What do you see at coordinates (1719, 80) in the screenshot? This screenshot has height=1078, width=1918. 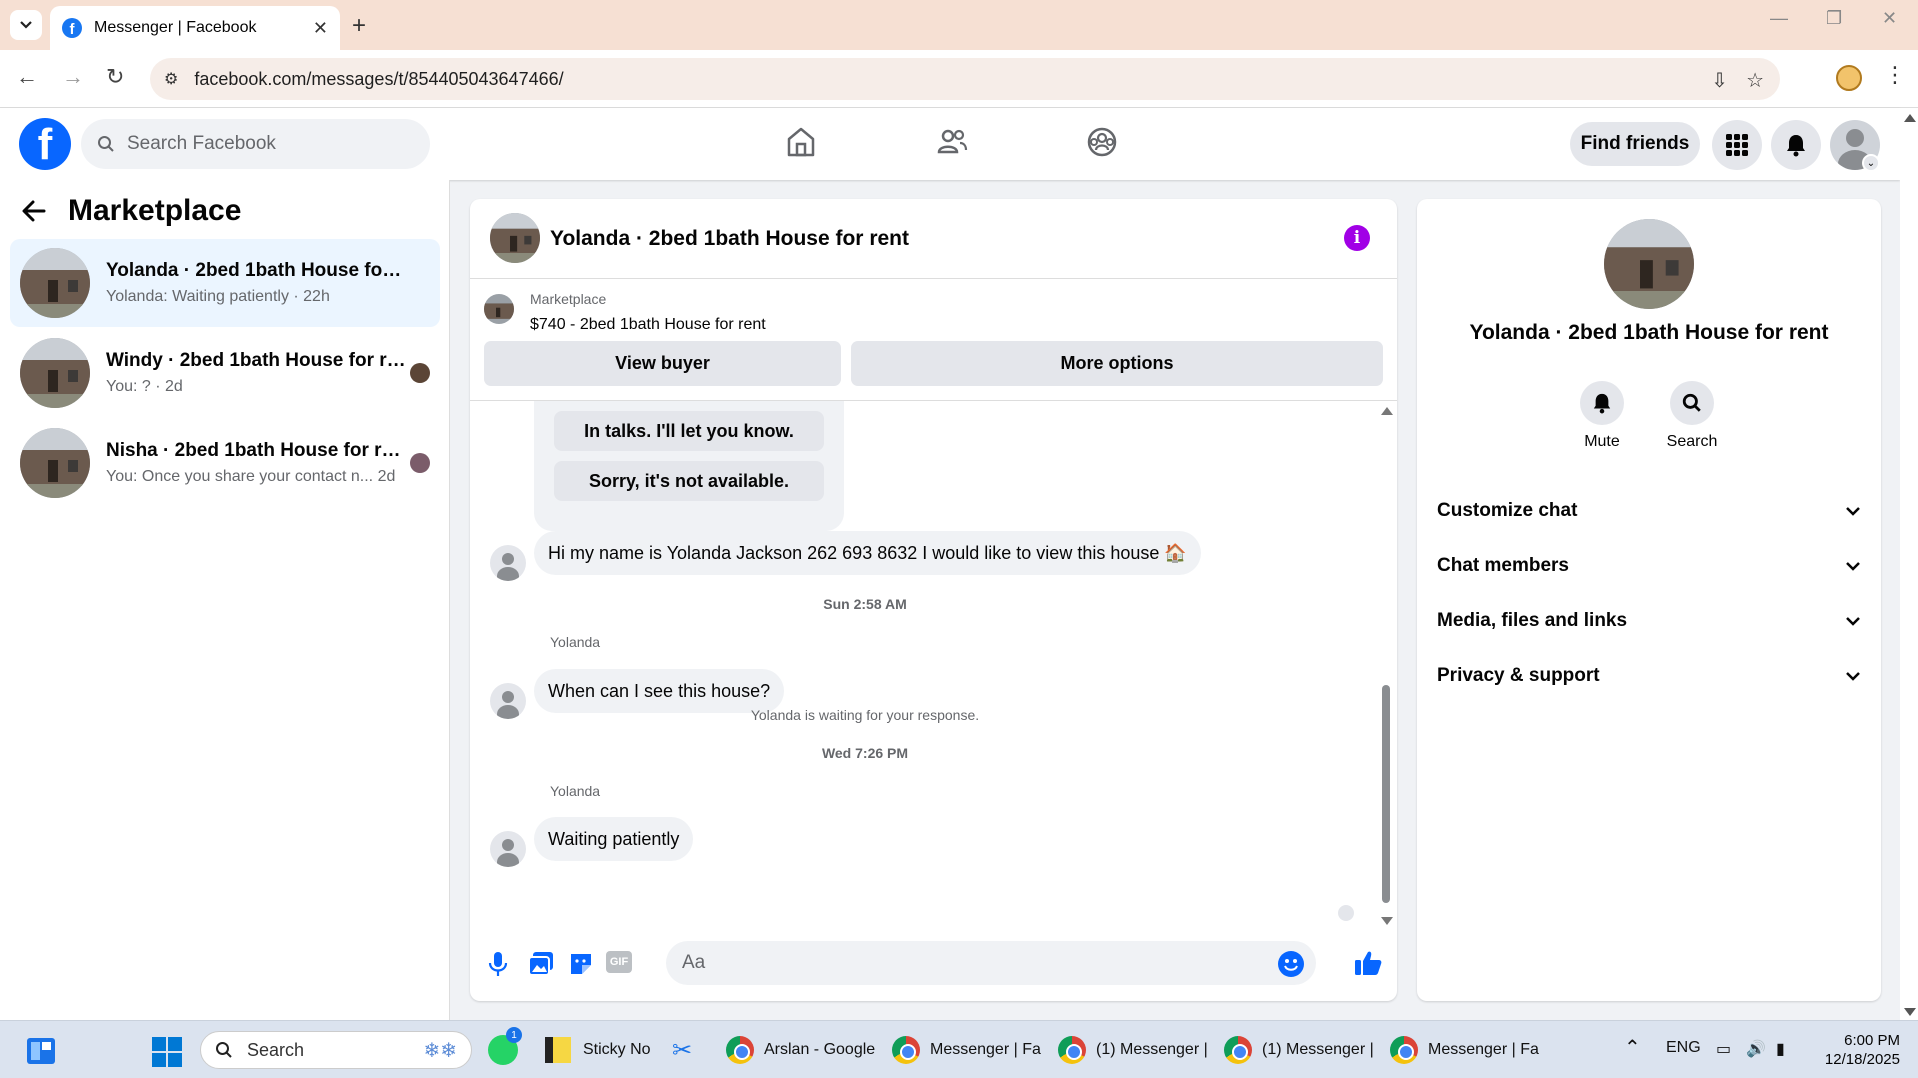 I see `install-app-icon: ⇩` at bounding box center [1719, 80].